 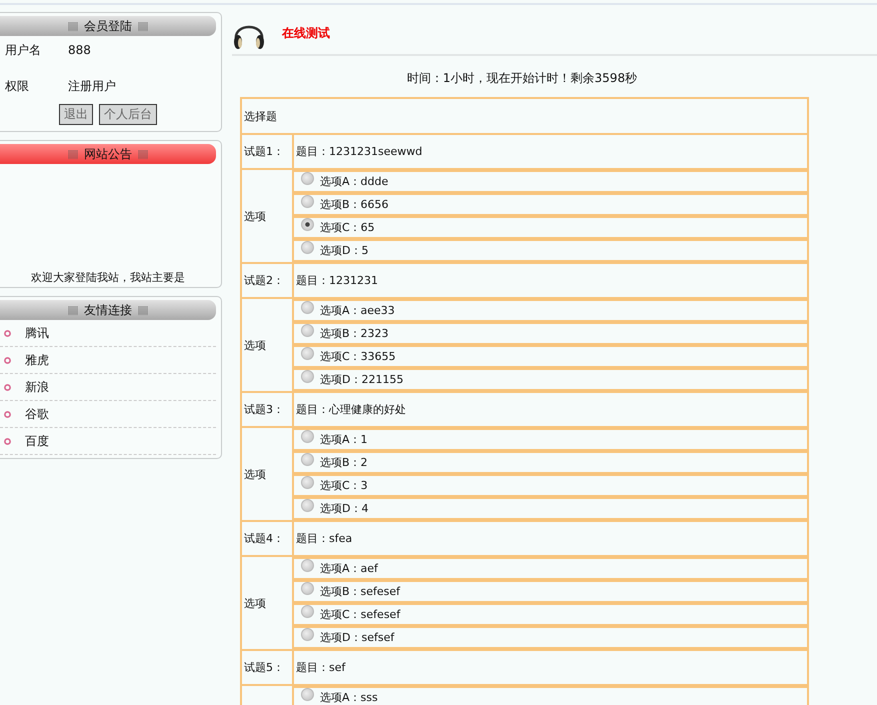 What do you see at coordinates (354, 181) in the screenshot?
I see `option-text: 选项A：ddde` at bounding box center [354, 181].